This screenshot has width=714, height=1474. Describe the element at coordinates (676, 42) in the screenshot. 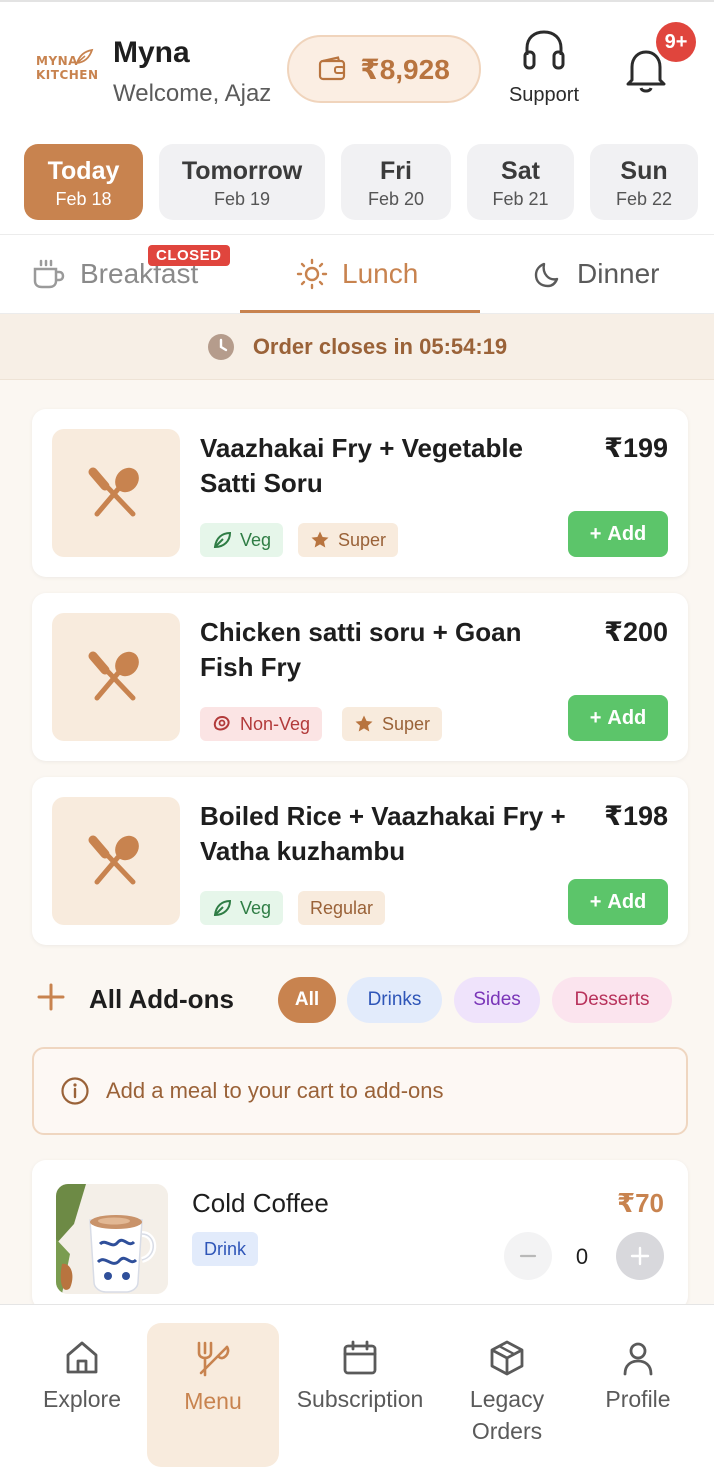

I see `notification-count-badge: 9+` at that location.